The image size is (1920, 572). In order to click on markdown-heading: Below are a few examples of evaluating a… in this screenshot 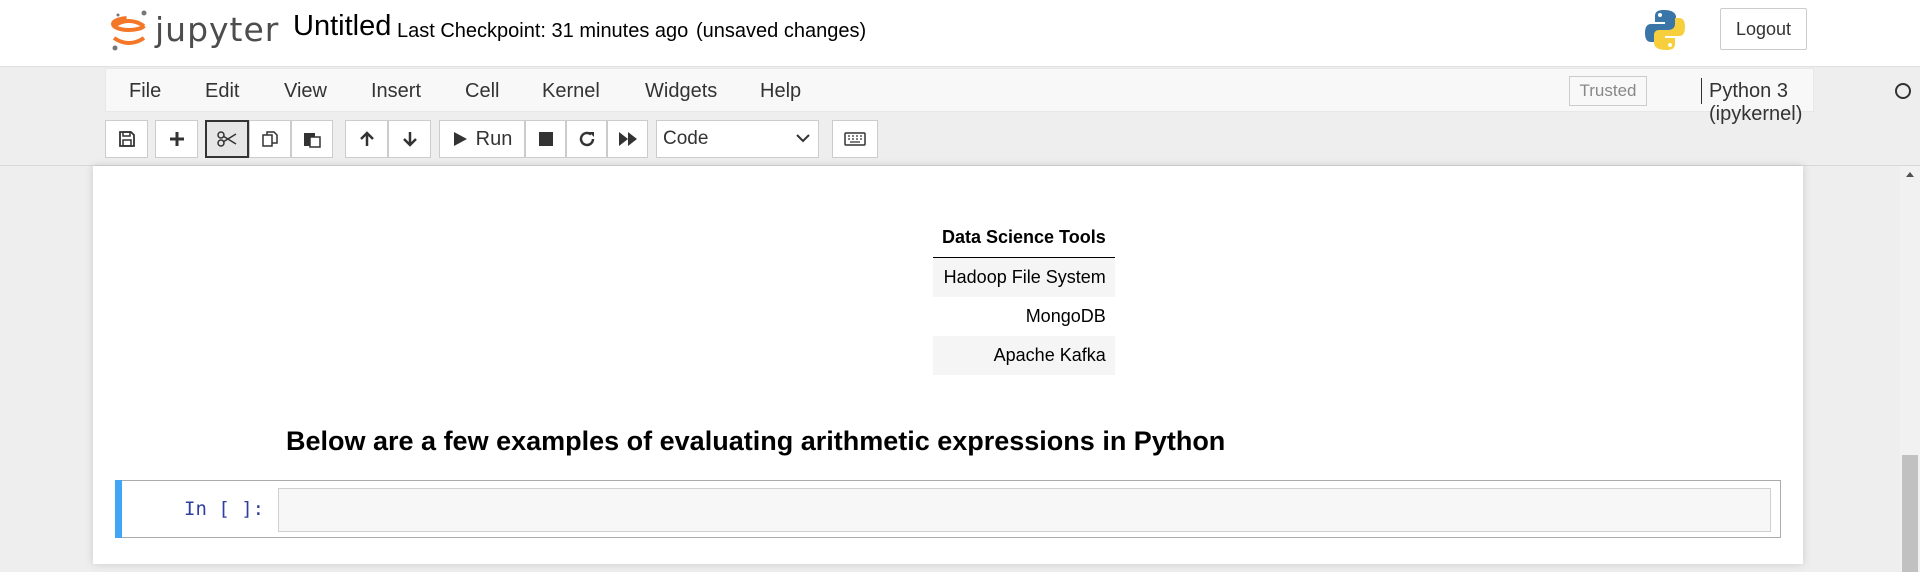, I will do `click(756, 441)`.